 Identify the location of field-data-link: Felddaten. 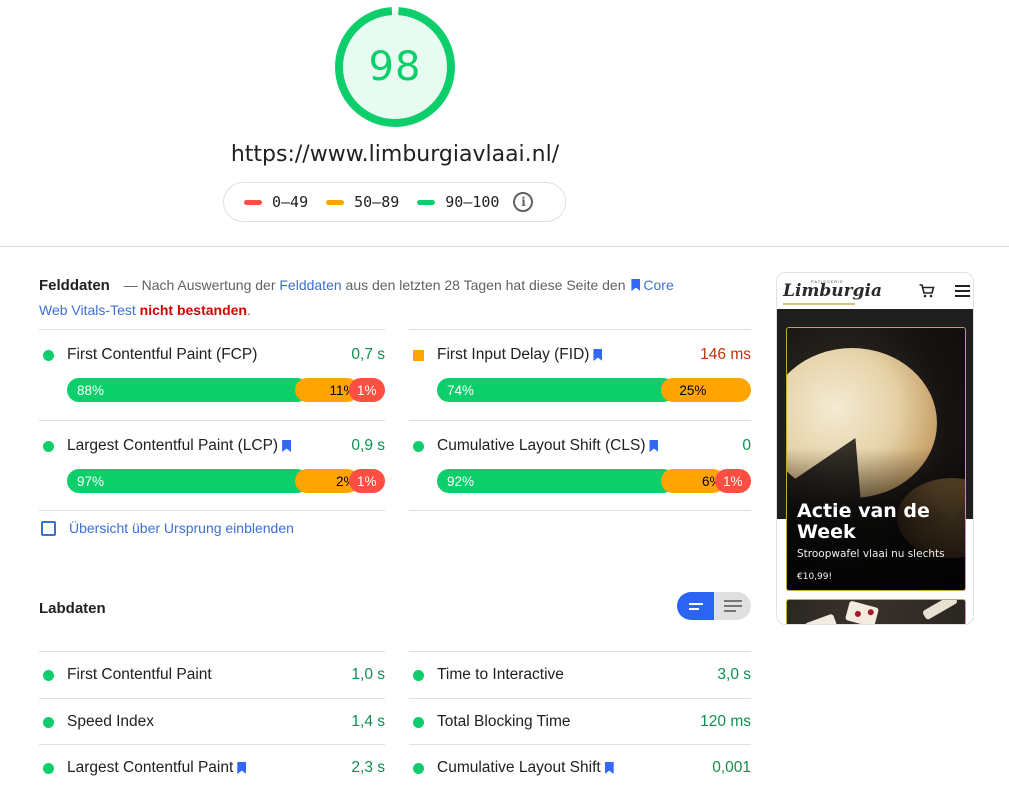
(310, 285).